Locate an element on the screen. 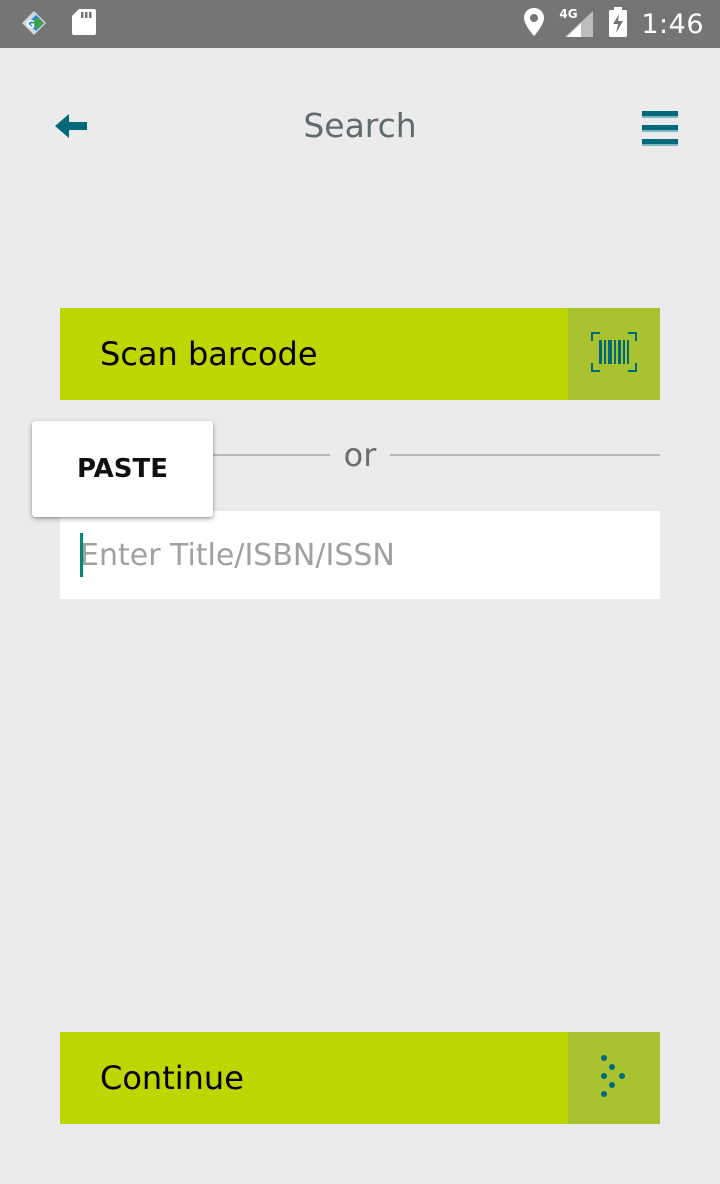 The image size is (720, 1184). search-input is located at coordinates (360, 555).